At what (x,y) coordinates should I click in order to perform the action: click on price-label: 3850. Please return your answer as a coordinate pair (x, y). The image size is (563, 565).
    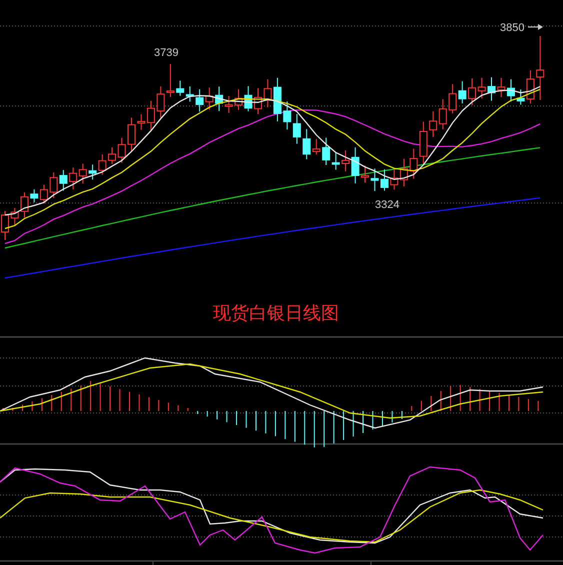
    Looking at the image, I should click on (512, 28).